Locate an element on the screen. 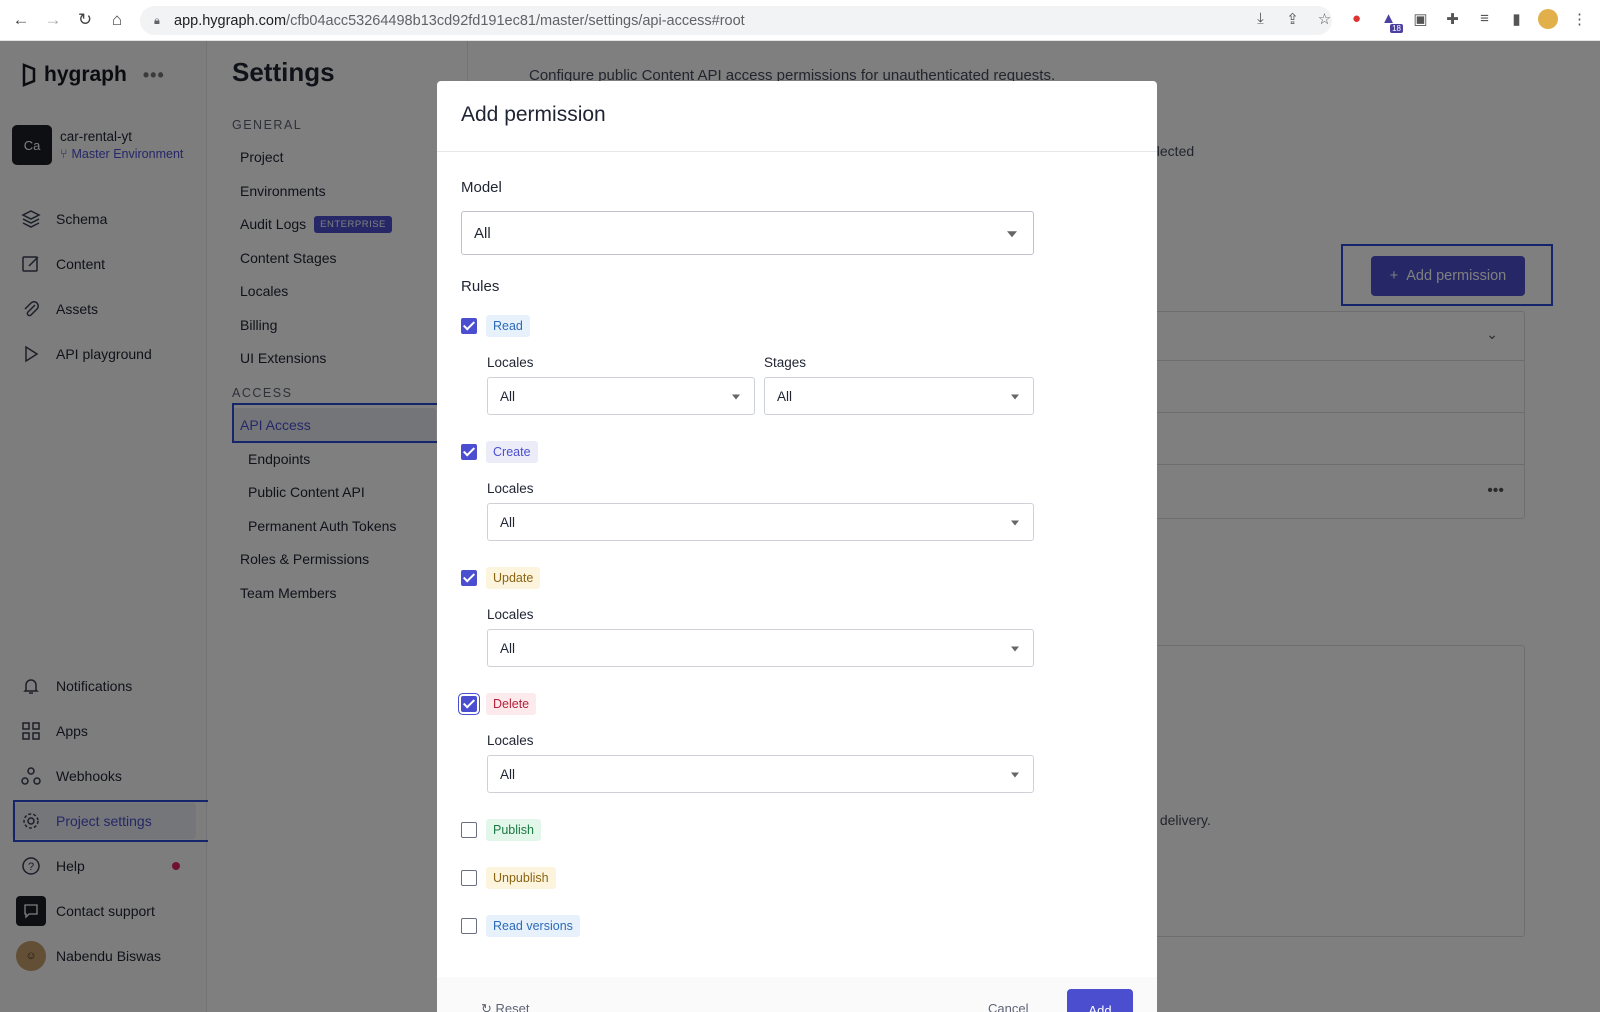 Image resolution: width=1600 pixels, height=1012 pixels. profile-avatar-icon is located at coordinates (1548, 18).